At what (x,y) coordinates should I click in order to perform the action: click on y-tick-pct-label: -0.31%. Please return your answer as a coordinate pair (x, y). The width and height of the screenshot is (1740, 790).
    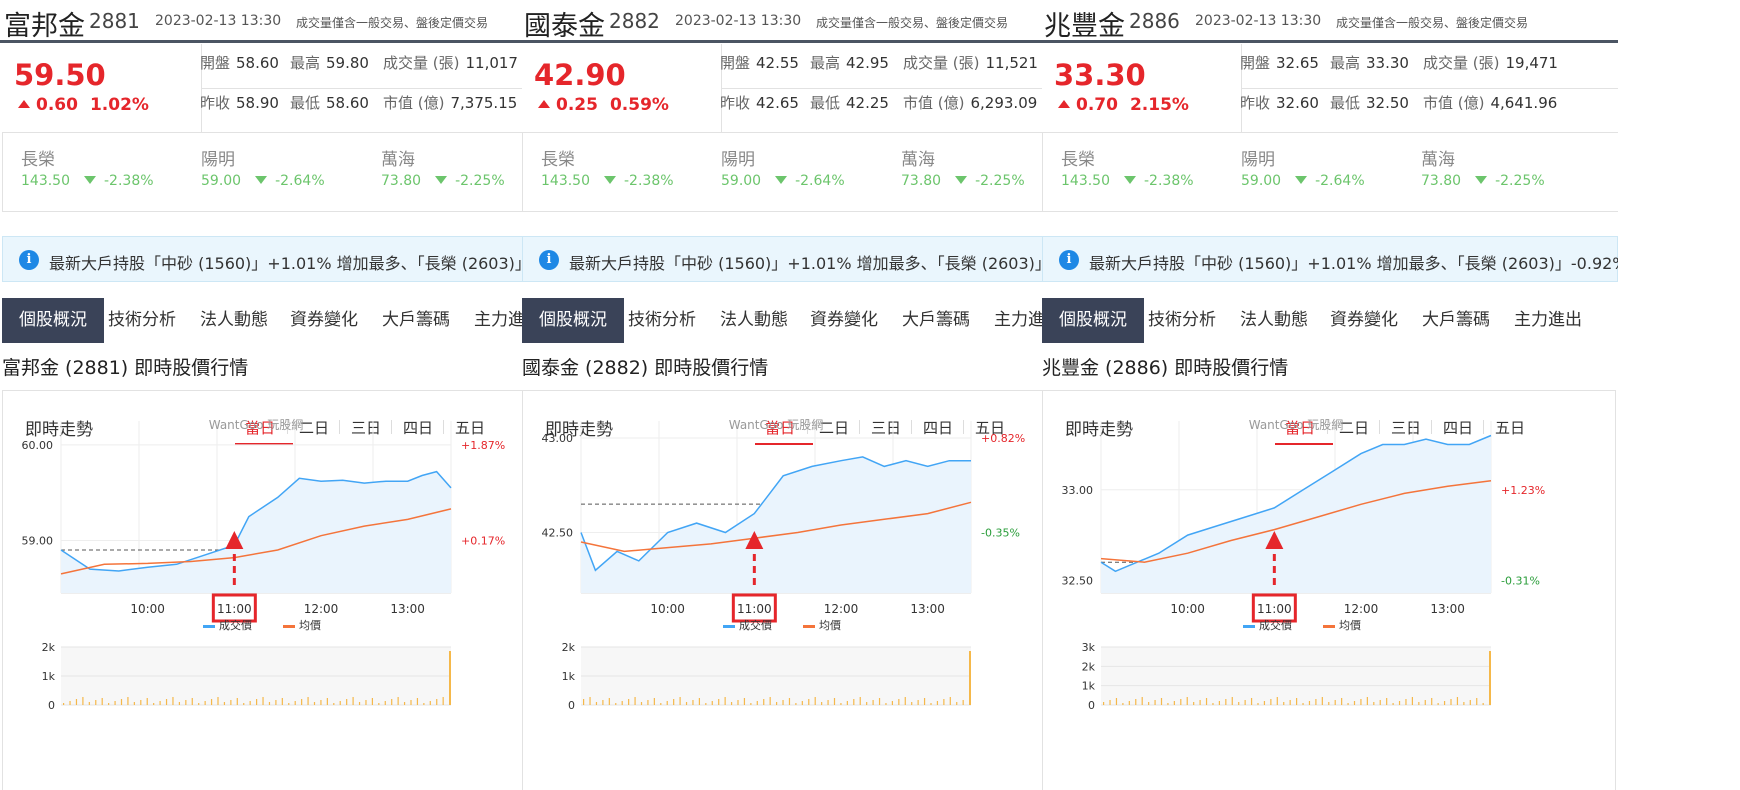
    Looking at the image, I should click on (1520, 580).